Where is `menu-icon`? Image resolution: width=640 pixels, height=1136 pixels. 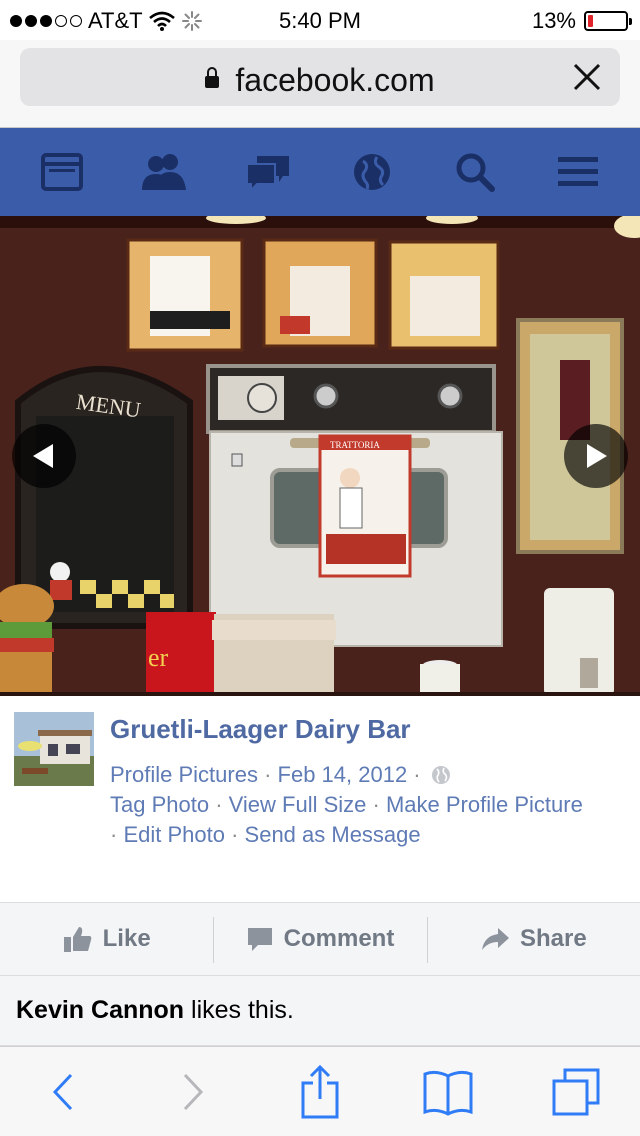
menu-icon is located at coordinates (578, 171).